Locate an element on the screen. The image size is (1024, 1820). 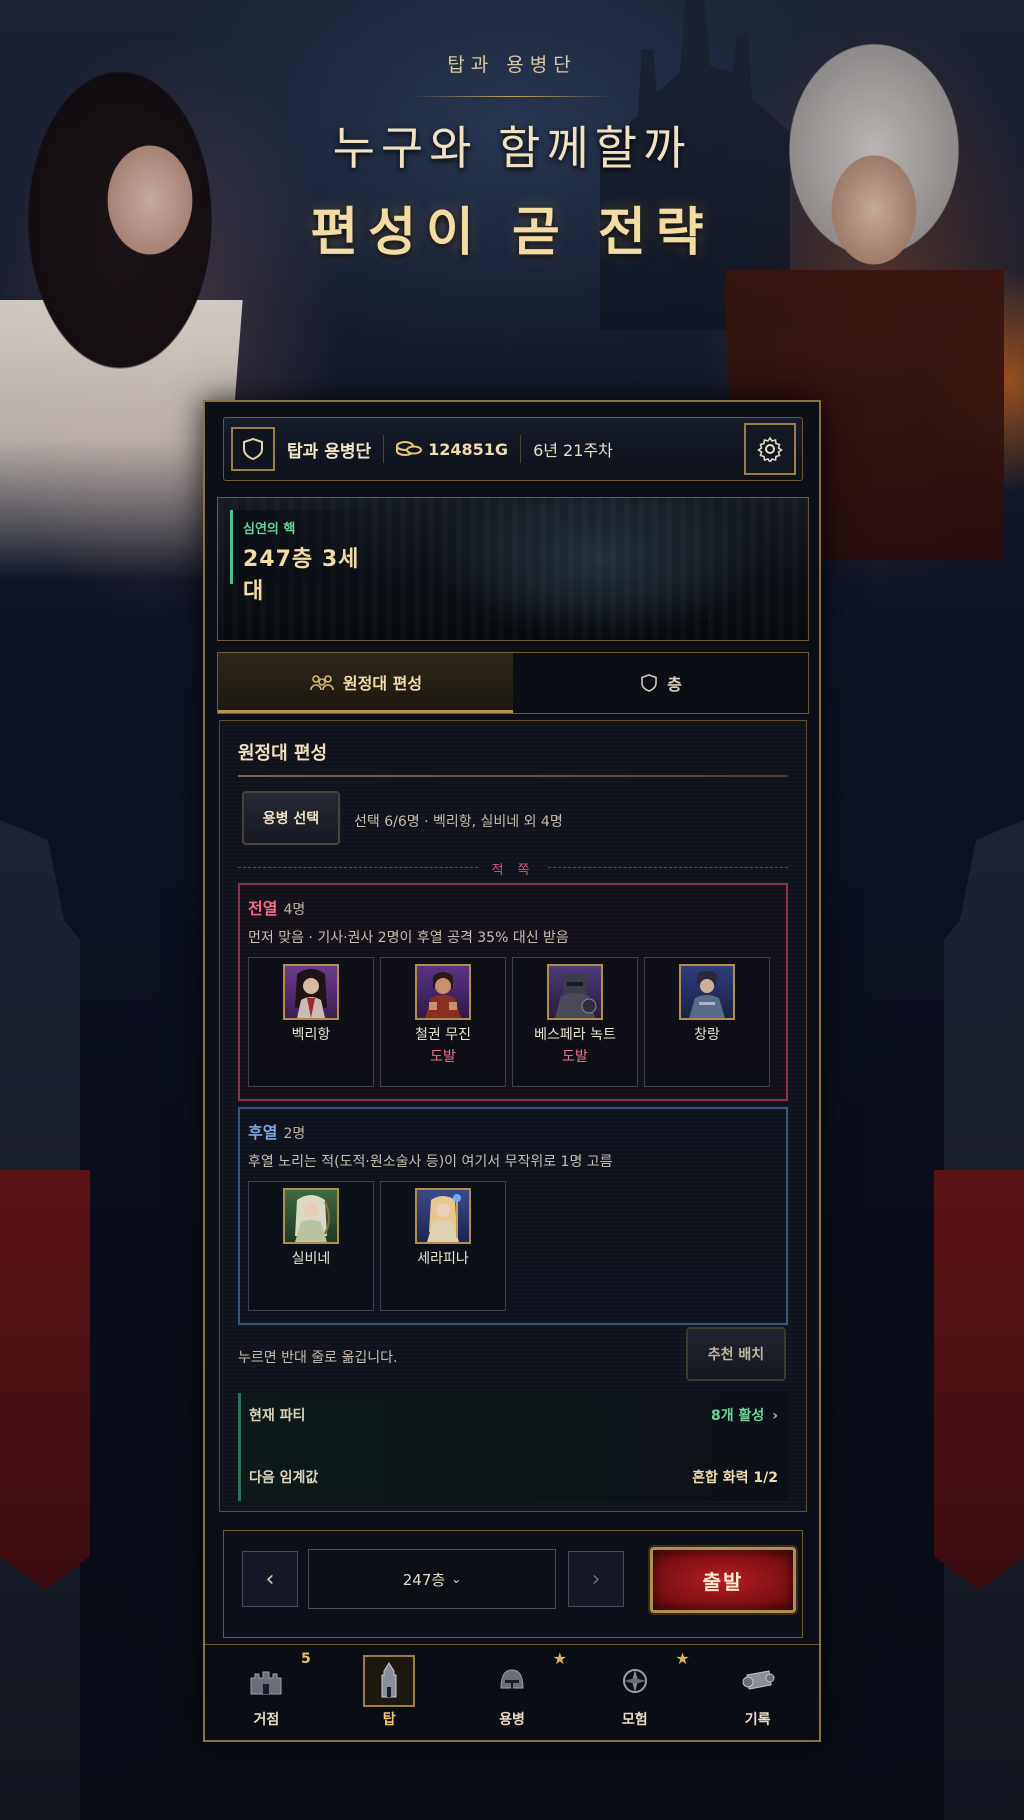
tab-party-formation: 원정대 편성 is located at coordinates (365, 683).